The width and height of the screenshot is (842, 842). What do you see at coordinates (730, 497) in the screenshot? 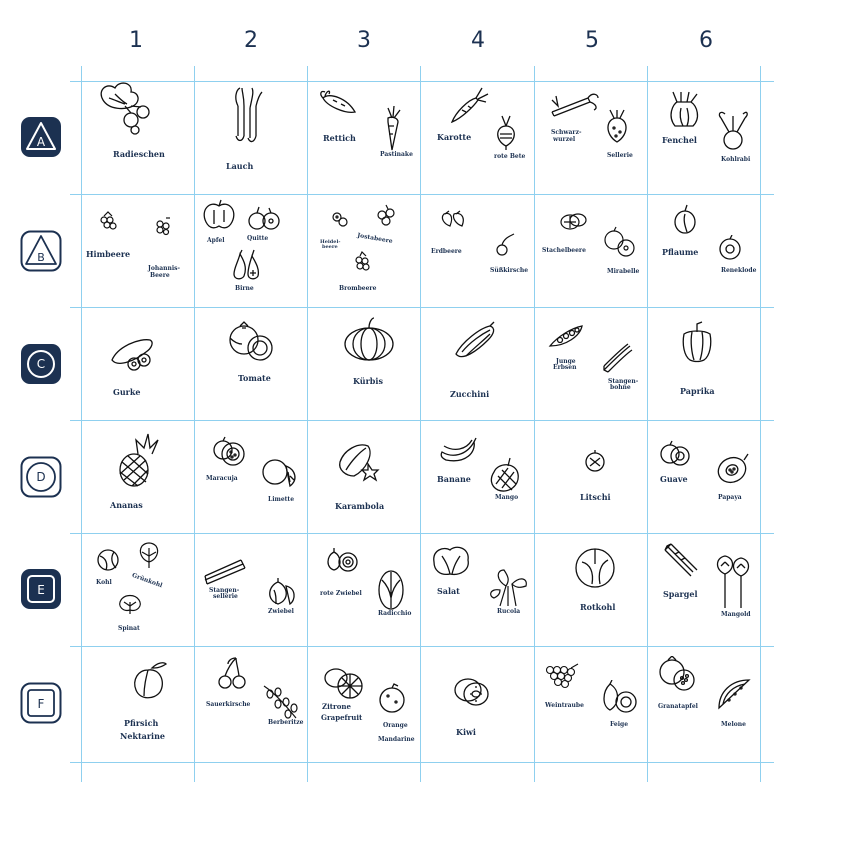
I see `label-papaya: Papaya` at bounding box center [730, 497].